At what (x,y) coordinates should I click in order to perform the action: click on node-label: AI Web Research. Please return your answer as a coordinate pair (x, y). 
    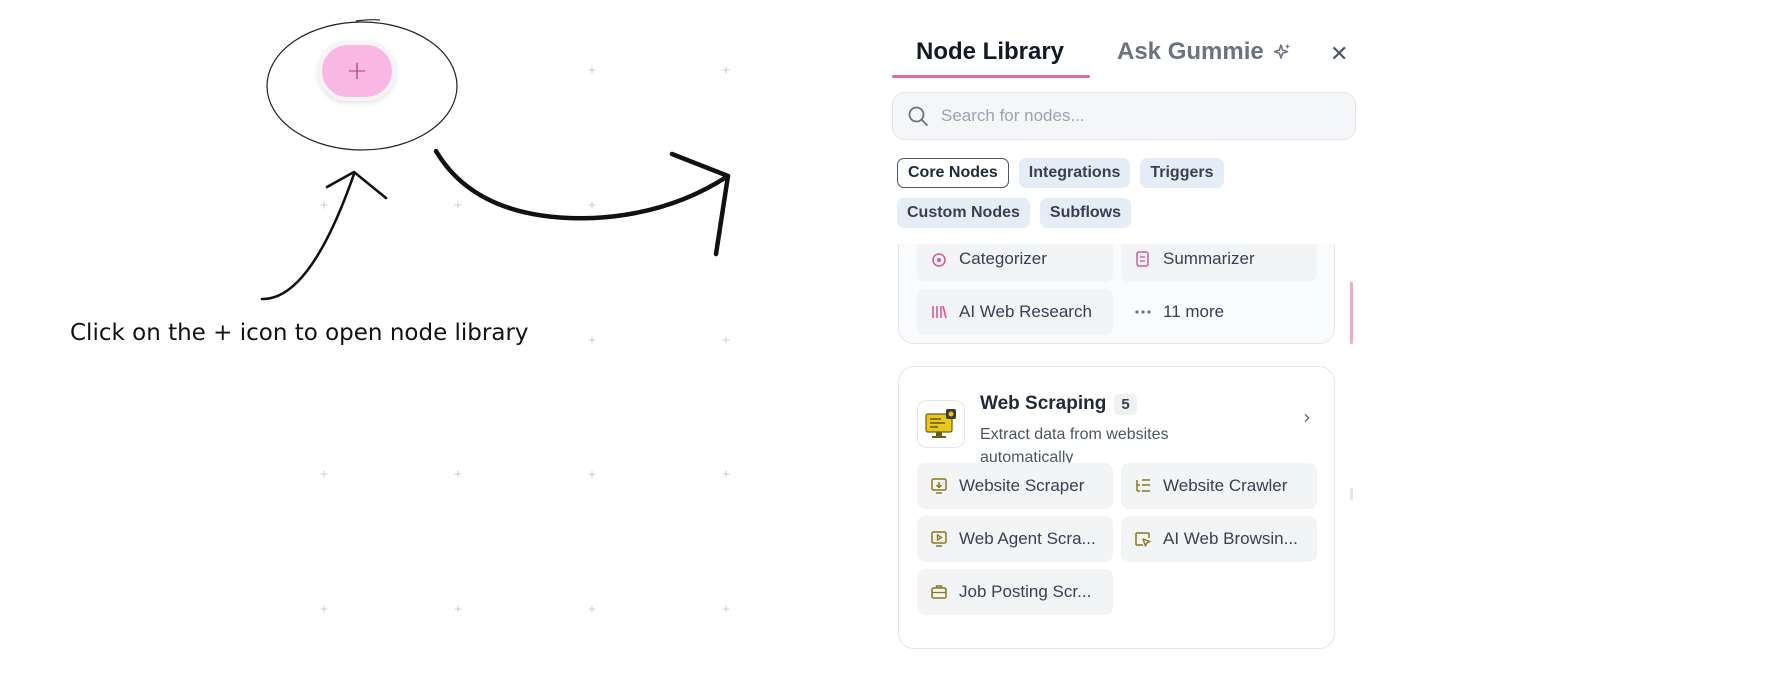
    Looking at the image, I should click on (1025, 311).